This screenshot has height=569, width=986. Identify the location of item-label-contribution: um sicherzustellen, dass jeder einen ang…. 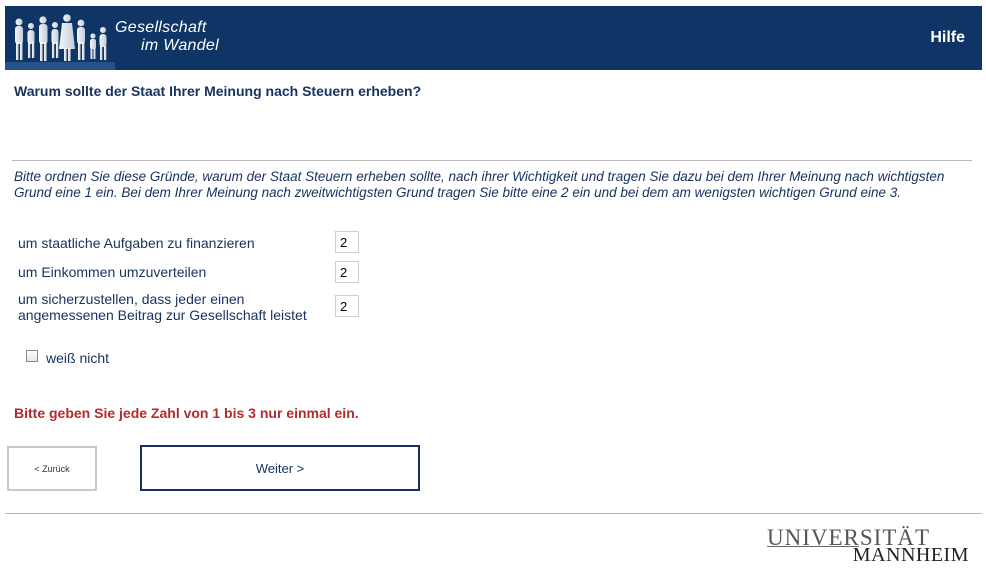
(162, 307).